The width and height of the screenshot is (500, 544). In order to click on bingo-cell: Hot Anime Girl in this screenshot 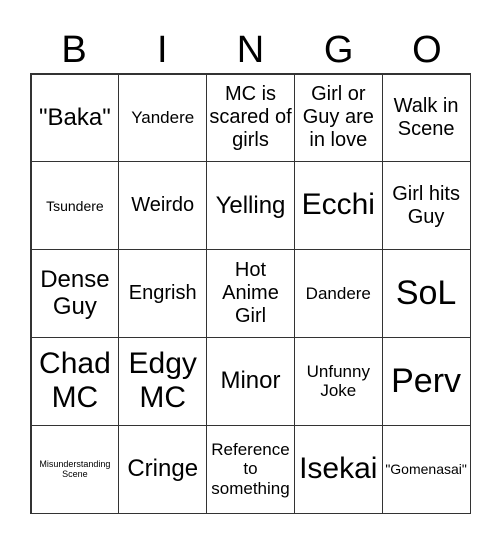, I will do `click(250, 293)`.